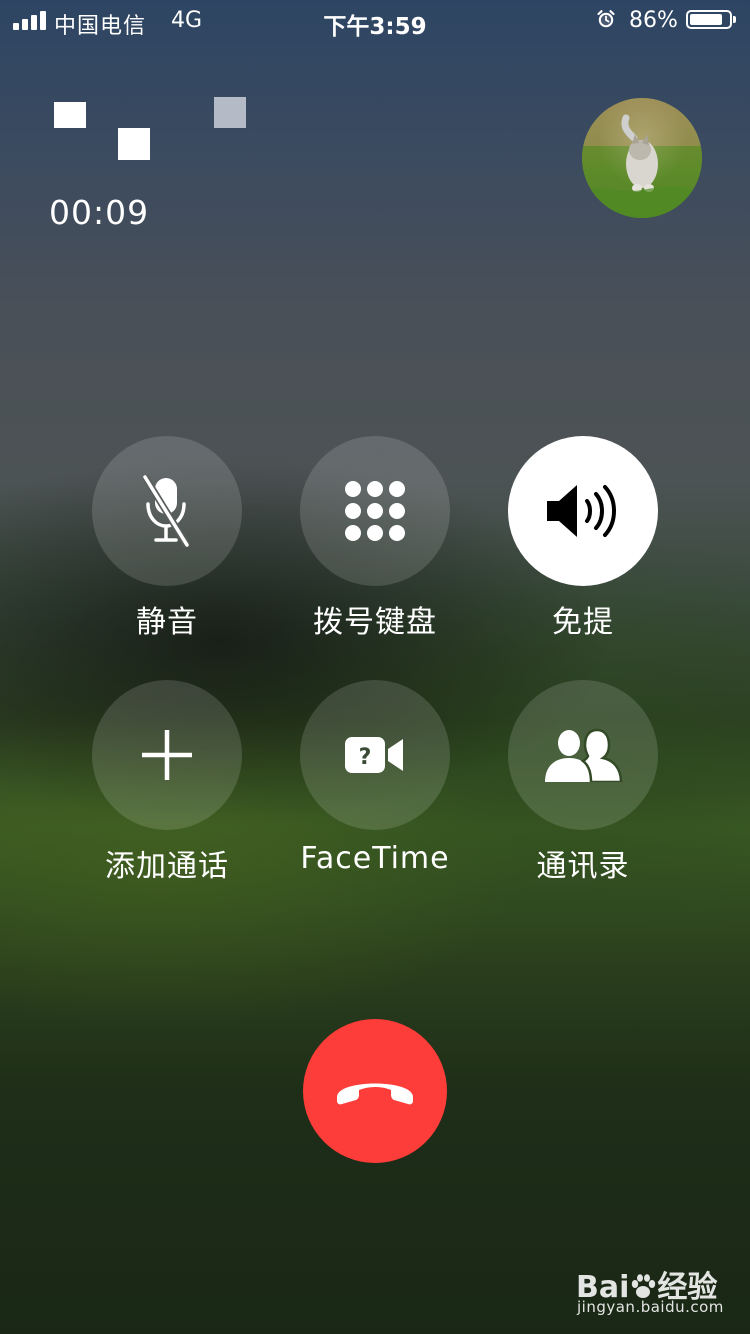 This screenshot has height=1334, width=750. What do you see at coordinates (606, 19) in the screenshot?
I see `alarm-icon` at bounding box center [606, 19].